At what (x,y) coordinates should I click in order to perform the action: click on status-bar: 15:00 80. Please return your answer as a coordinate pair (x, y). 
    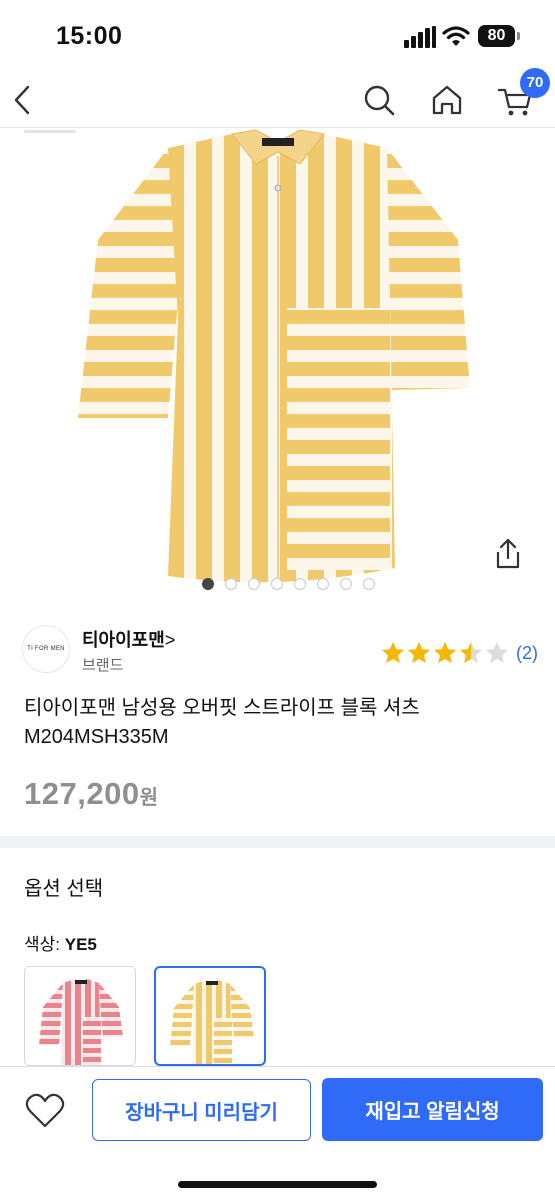
    Looking at the image, I should click on (277, 36).